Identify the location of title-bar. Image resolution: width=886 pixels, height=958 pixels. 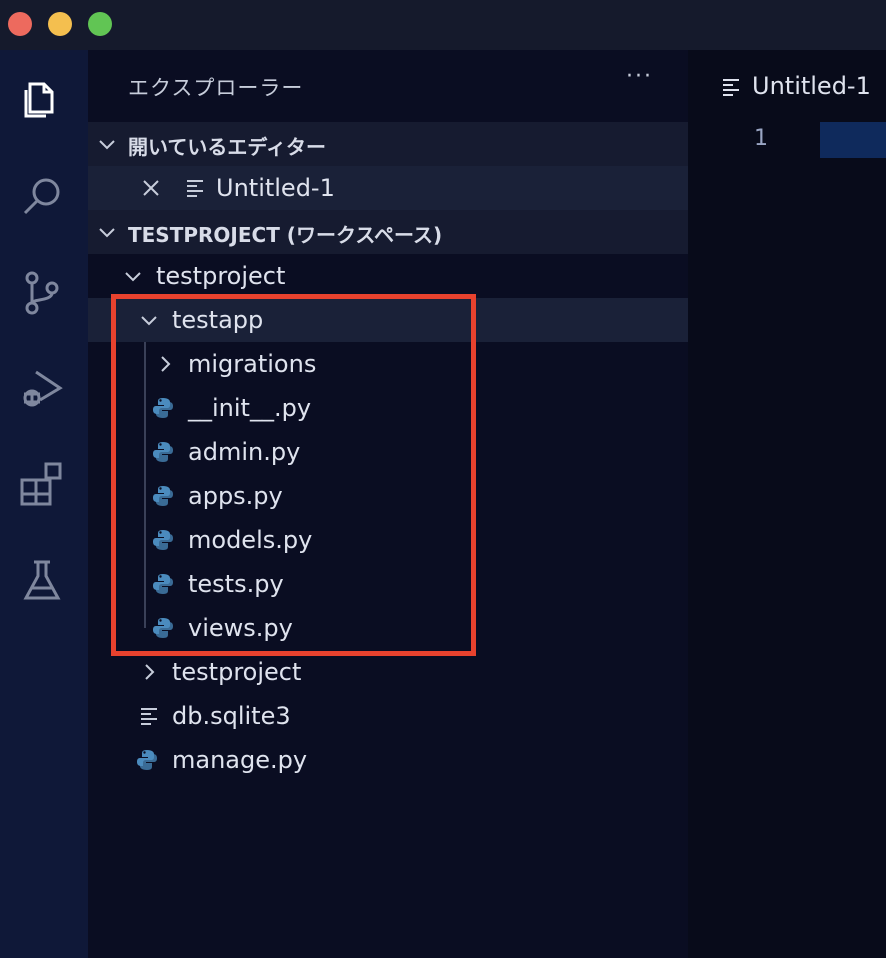
(443, 25).